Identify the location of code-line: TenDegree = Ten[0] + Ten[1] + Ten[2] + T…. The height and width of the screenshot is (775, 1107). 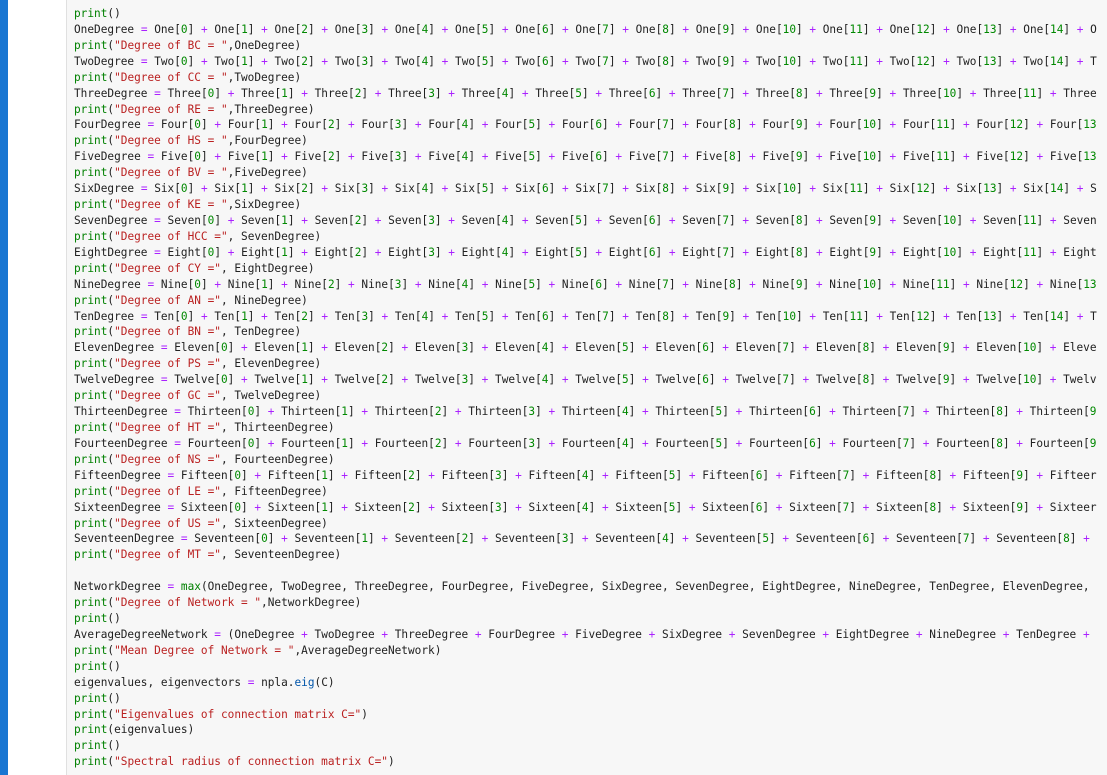
(585, 317).